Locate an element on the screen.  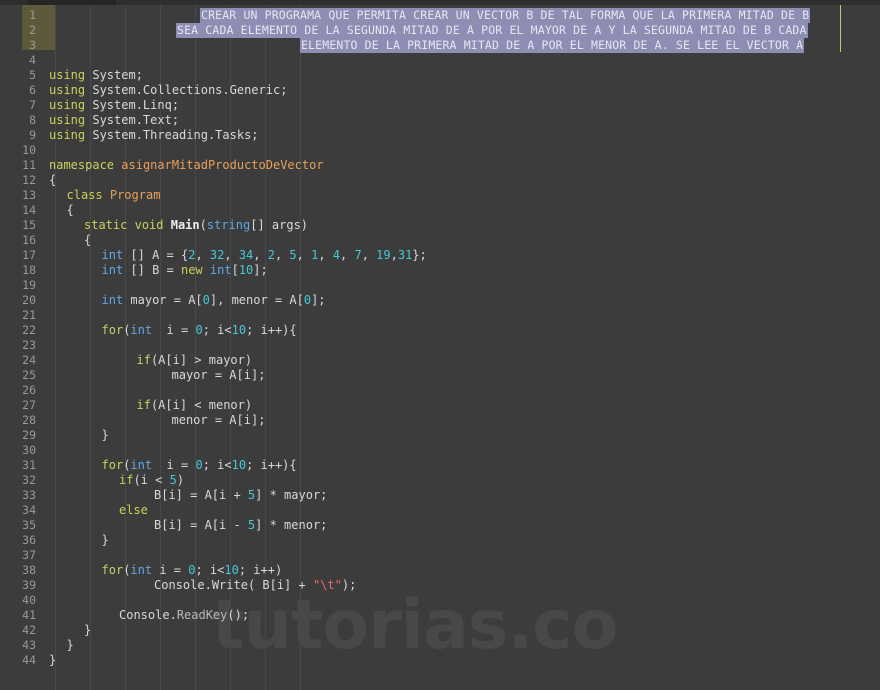
code-token-id: System.Collections.Generic; is located at coordinates (186, 90).